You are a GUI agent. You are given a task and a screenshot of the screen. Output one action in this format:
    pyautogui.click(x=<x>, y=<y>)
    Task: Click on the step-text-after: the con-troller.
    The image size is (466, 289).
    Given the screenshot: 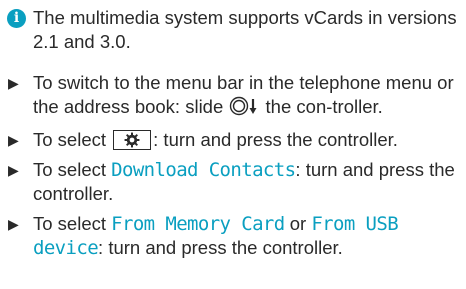 What is the action you would take?
    pyautogui.click(x=321, y=106)
    